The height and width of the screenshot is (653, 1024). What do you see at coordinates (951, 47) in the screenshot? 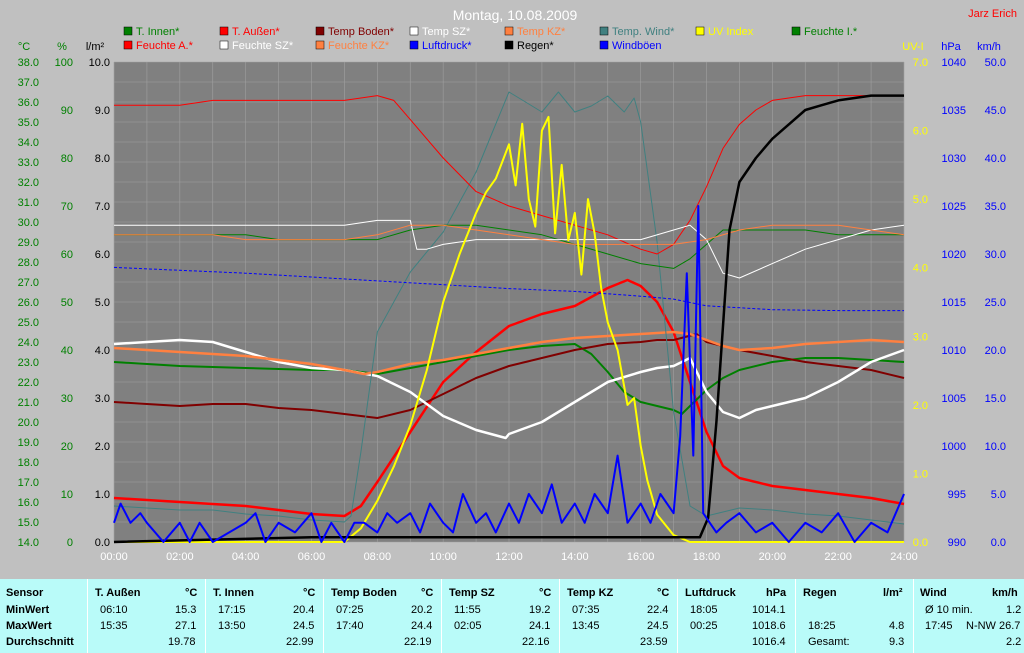
I see `press-unit-label: hPa` at bounding box center [951, 47].